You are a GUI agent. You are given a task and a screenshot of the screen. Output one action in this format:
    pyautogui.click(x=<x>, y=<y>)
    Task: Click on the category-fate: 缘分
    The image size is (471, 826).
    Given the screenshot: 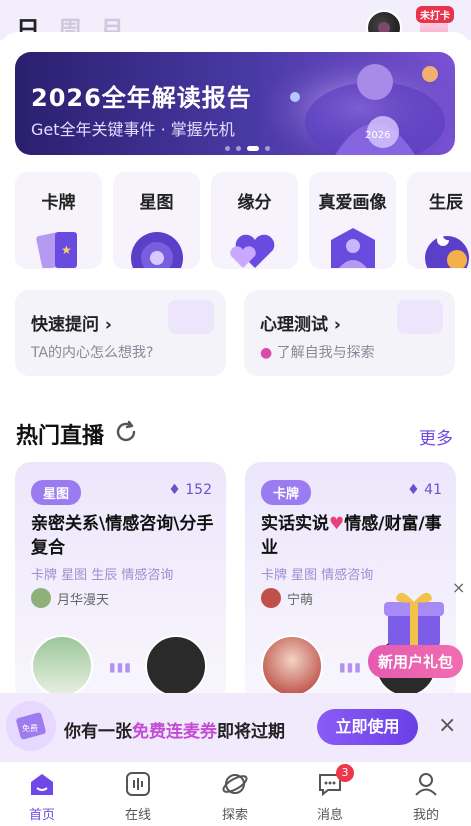 What is the action you would take?
    pyautogui.click(x=254, y=220)
    